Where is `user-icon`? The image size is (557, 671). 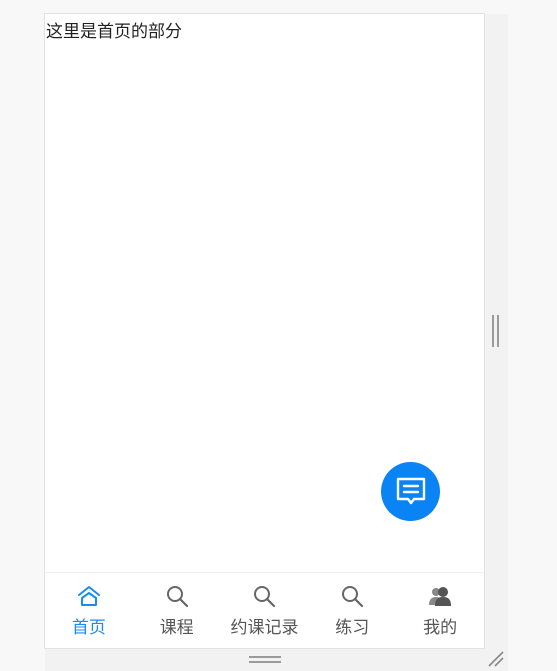
user-icon is located at coordinates (440, 596).